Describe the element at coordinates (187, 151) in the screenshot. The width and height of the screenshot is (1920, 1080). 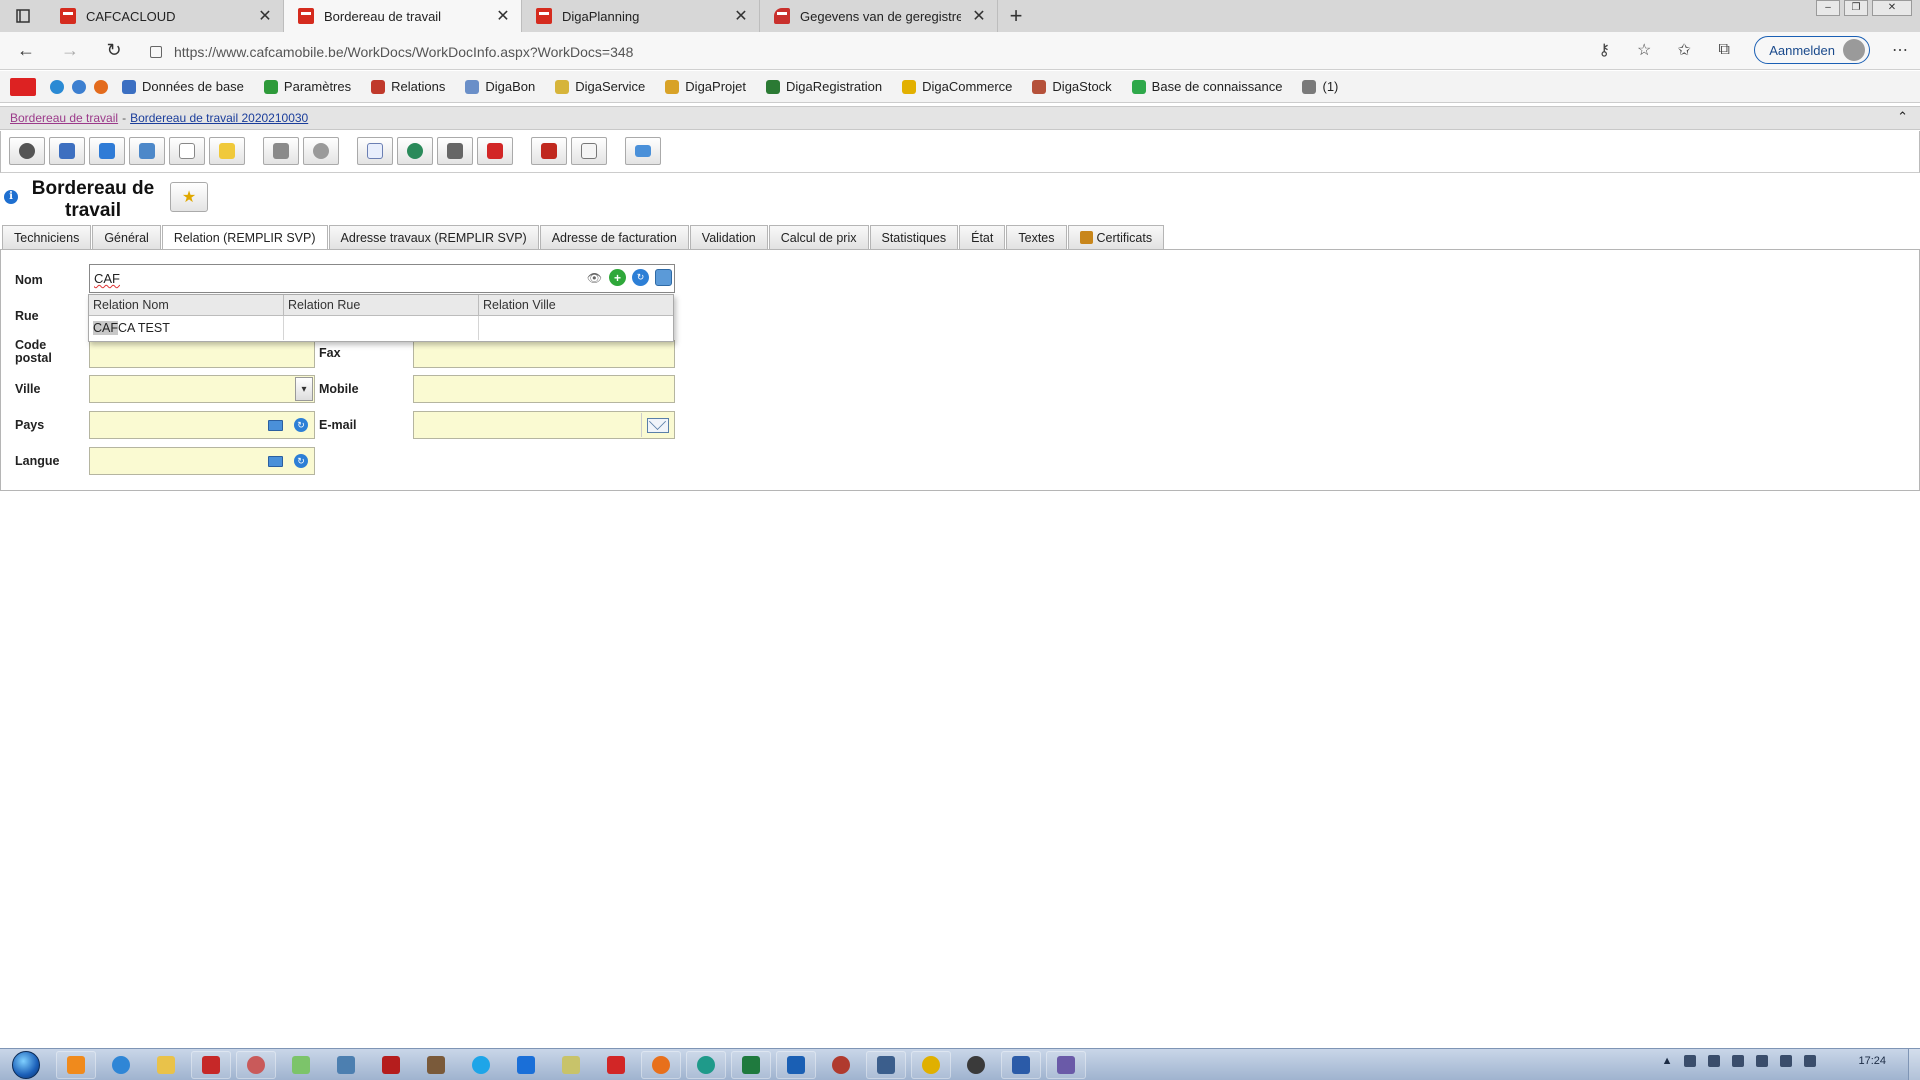
I see `new-document-button` at that location.